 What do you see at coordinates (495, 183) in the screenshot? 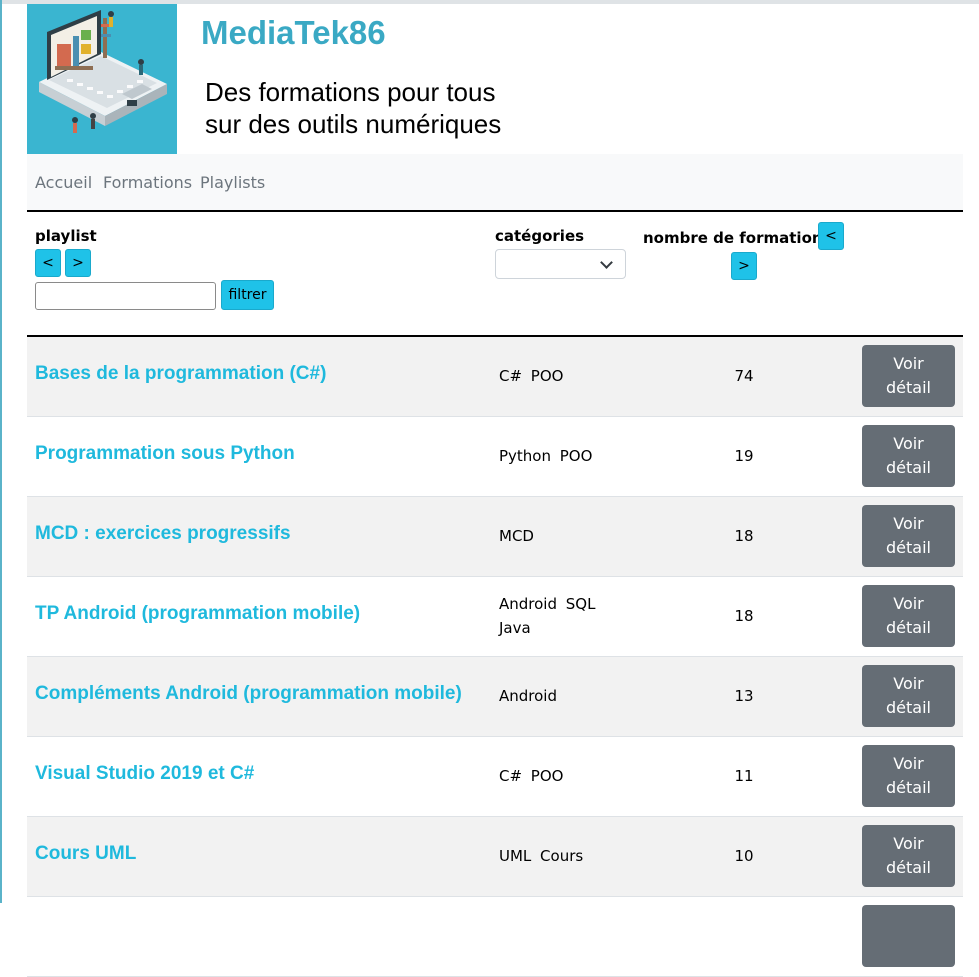
I see `main-nav: Accueil Formations Playlists` at bounding box center [495, 183].